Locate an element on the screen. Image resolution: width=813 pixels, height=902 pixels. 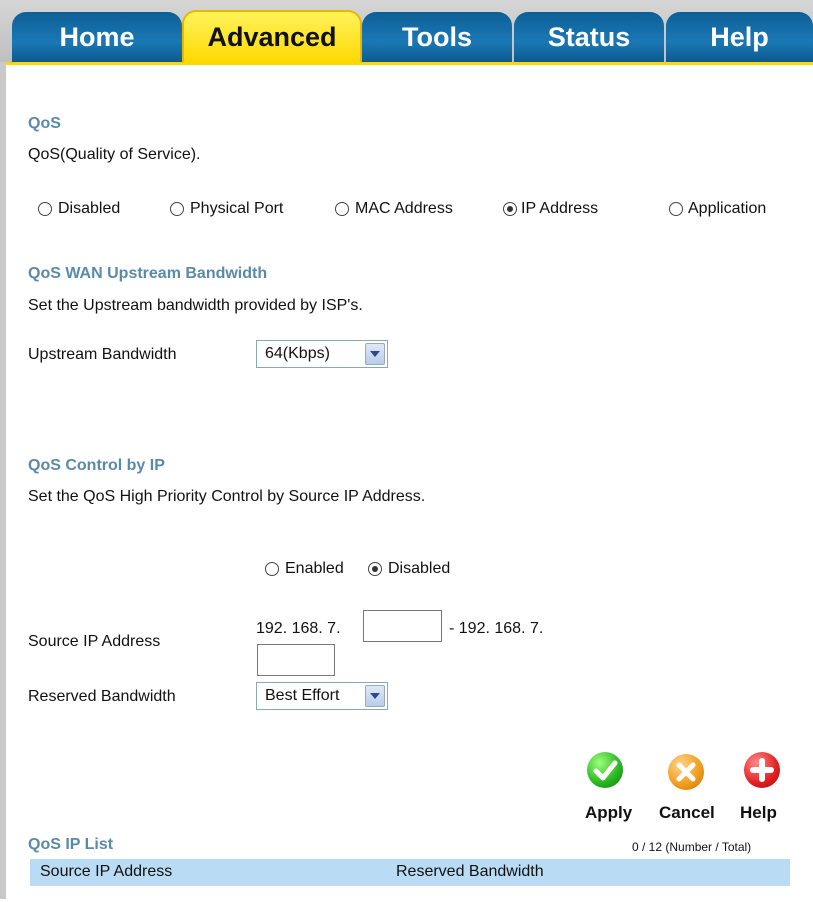
reserved-bandwidth-select: Best Effort is located at coordinates (322, 696).